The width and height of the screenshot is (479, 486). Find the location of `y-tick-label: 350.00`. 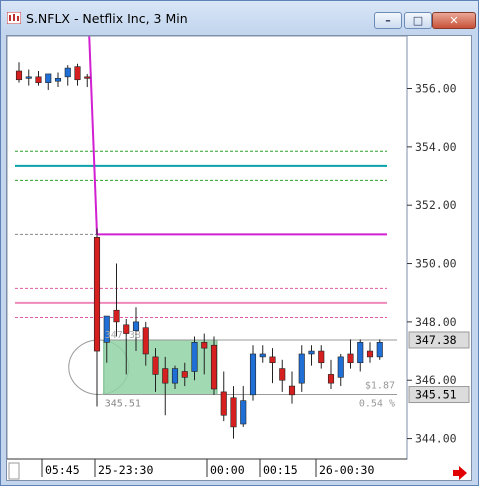

y-tick-label: 350.00 is located at coordinates (436, 264).